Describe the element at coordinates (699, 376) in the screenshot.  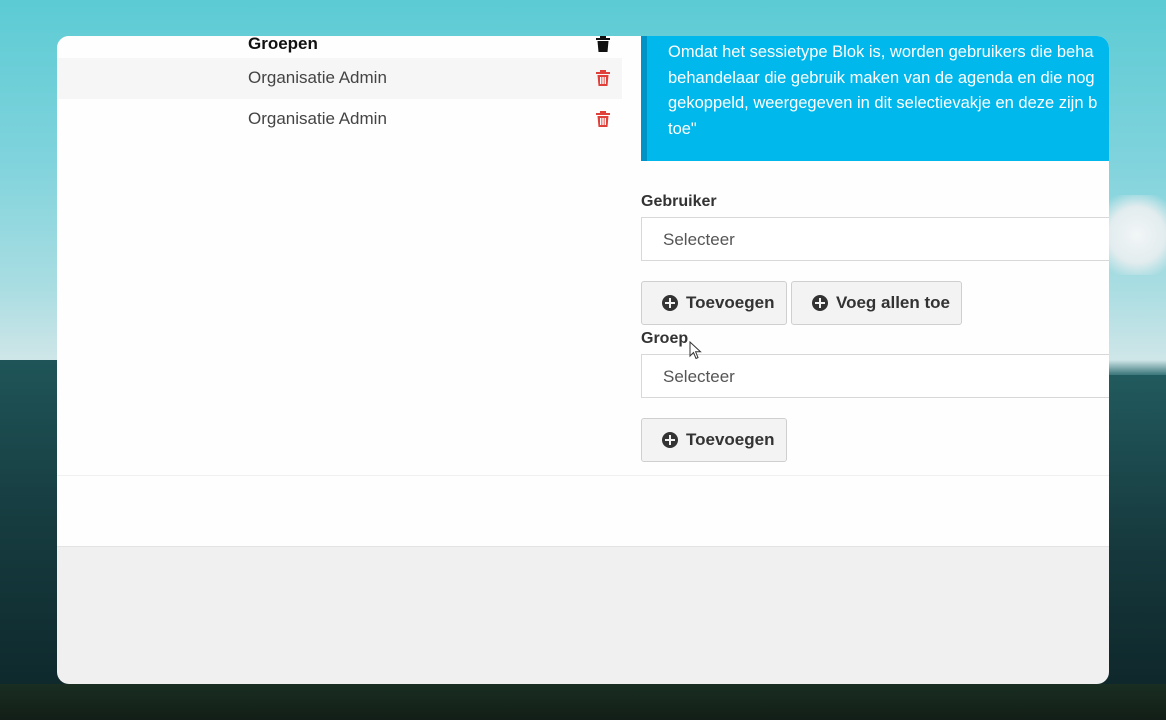
I see `group-select-value: Selecteer` at that location.